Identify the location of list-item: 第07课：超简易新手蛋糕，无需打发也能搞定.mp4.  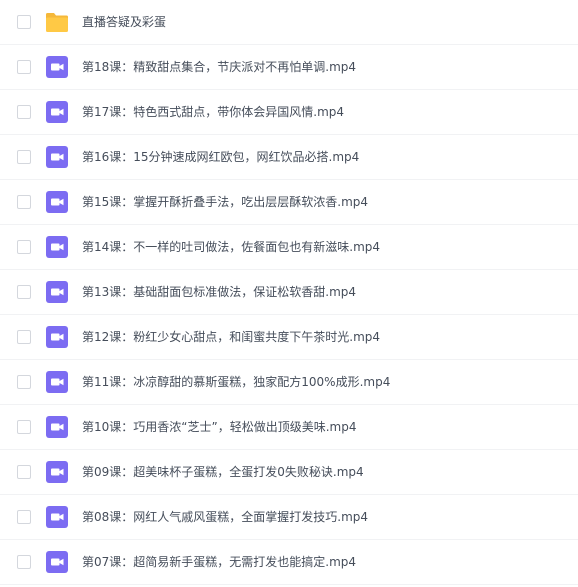
(289, 562).